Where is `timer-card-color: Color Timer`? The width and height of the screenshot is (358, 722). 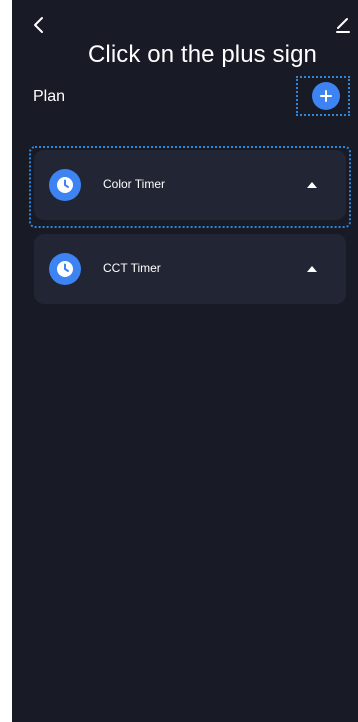
timer-card-color: Color Timer is located at coordinates (190, 185).